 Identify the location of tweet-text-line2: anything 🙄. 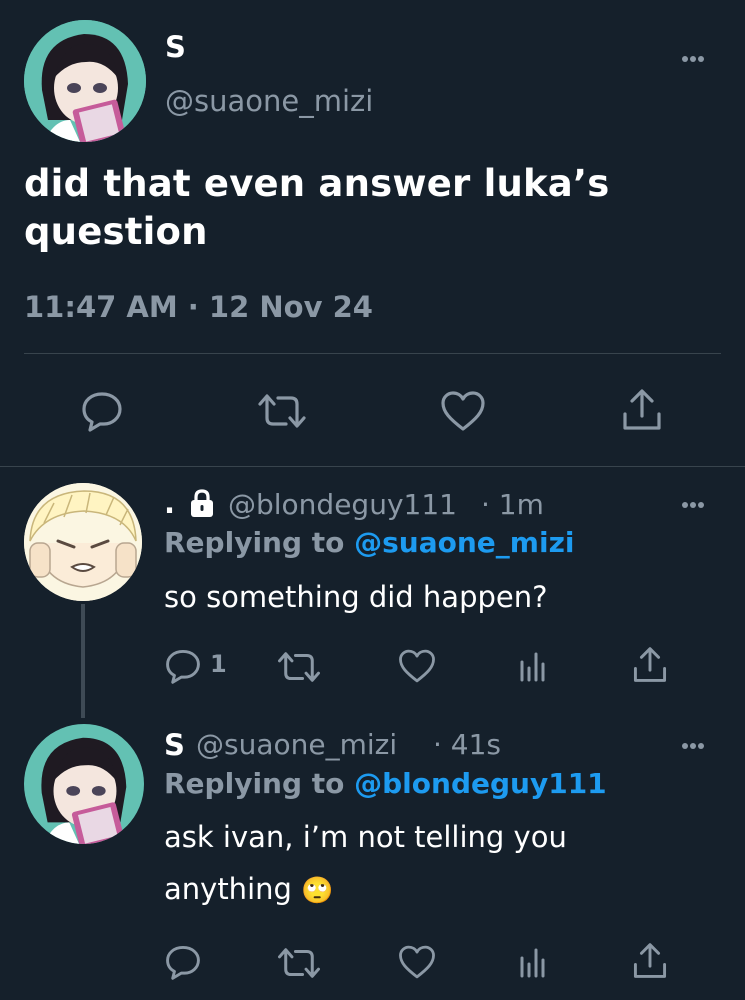
(249, 889).